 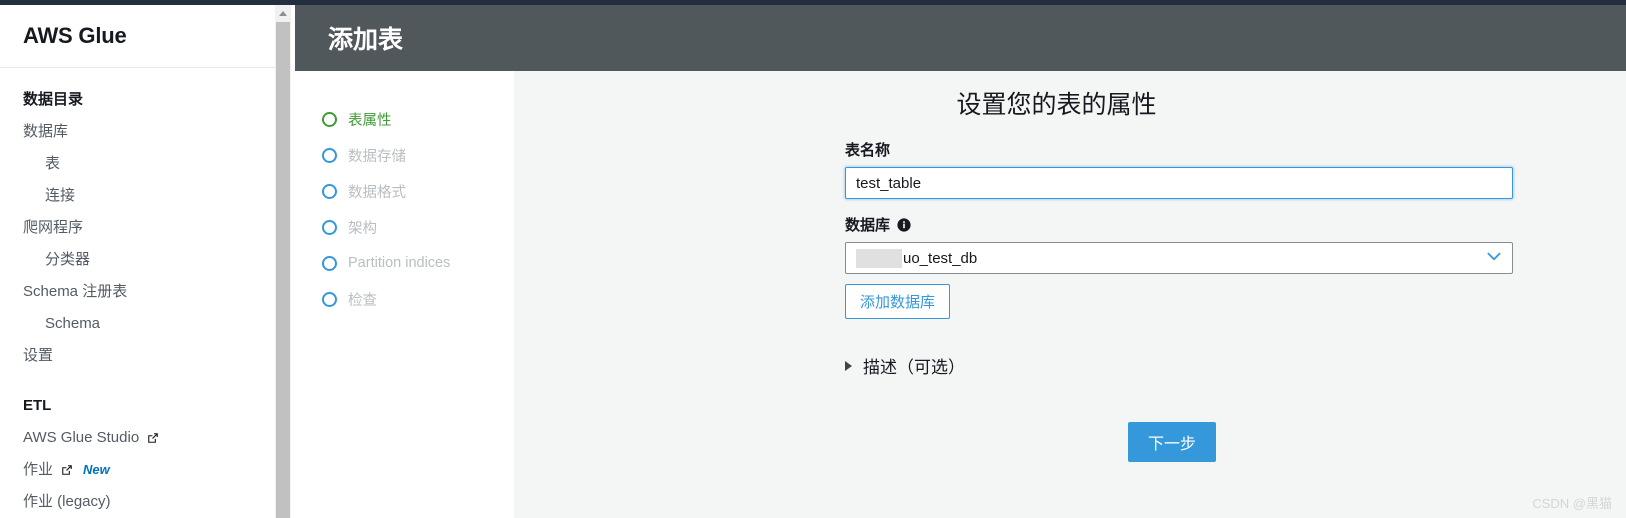 What do you see at coordinates (283, 270) in the screenshot?
I see `scrollbar-thumb` at bounding box center [283, 270].